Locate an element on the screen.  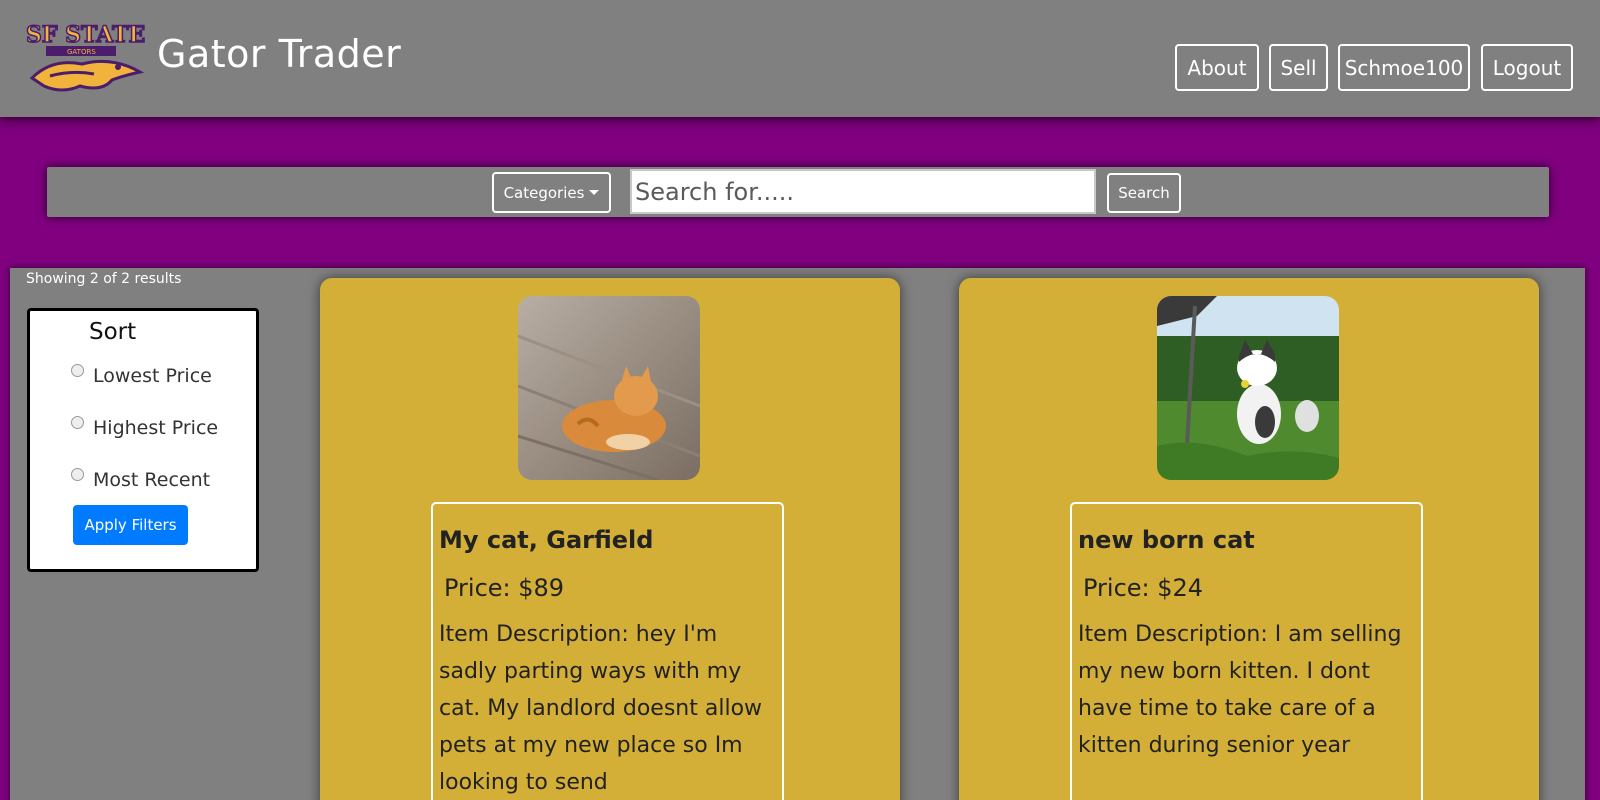
item-price: Price: $24 is located at coordinates (1143, 588).